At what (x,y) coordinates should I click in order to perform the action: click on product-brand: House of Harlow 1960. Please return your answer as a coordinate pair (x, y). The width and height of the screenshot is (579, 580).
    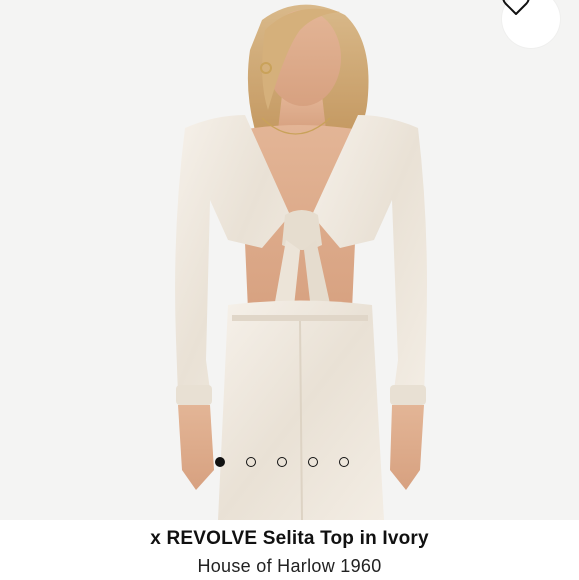
    Looking at the image, I should click on (289, 566).